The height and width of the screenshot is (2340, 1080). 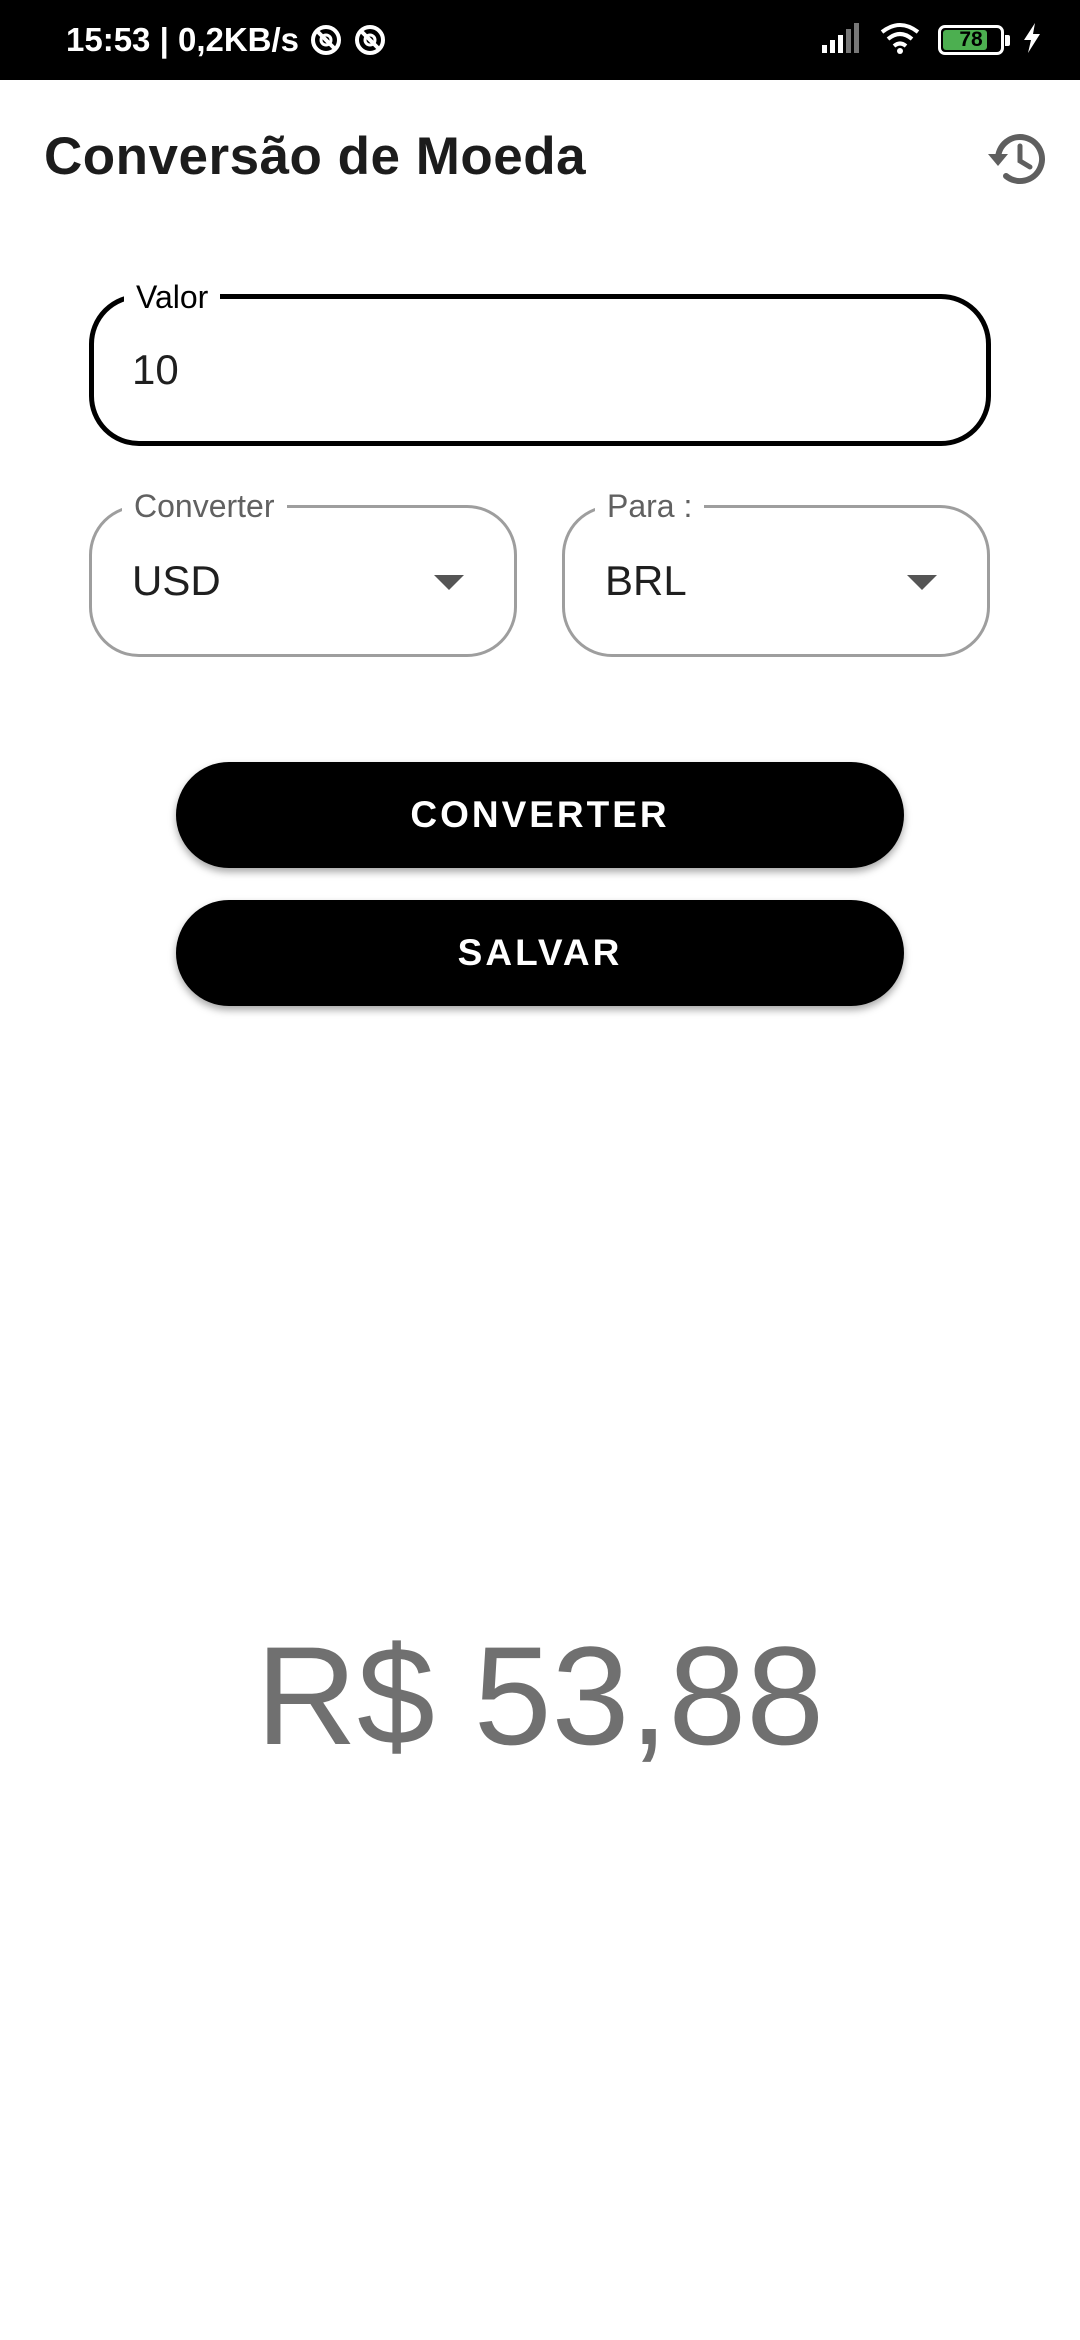 I want to click on save-button: SALVAR, so click(x=540, y=953).